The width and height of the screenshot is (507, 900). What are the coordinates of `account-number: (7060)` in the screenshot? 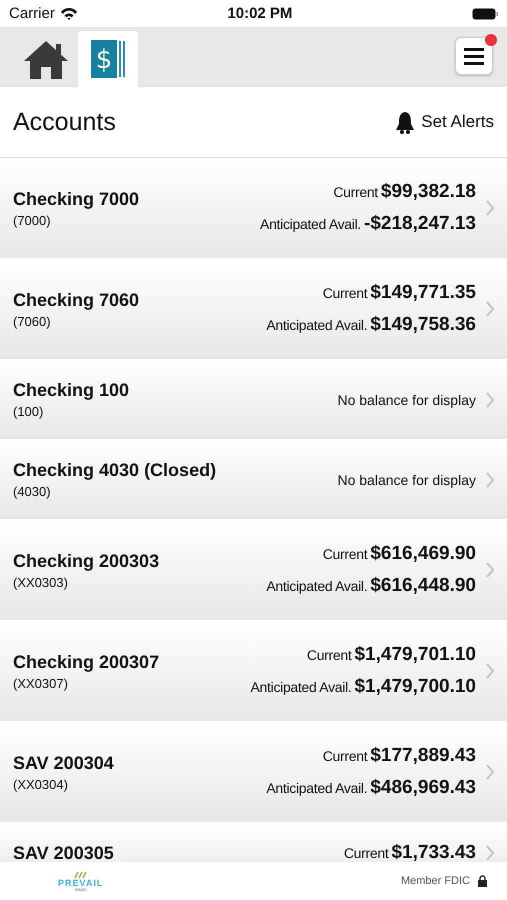 It's located at (32, 321).